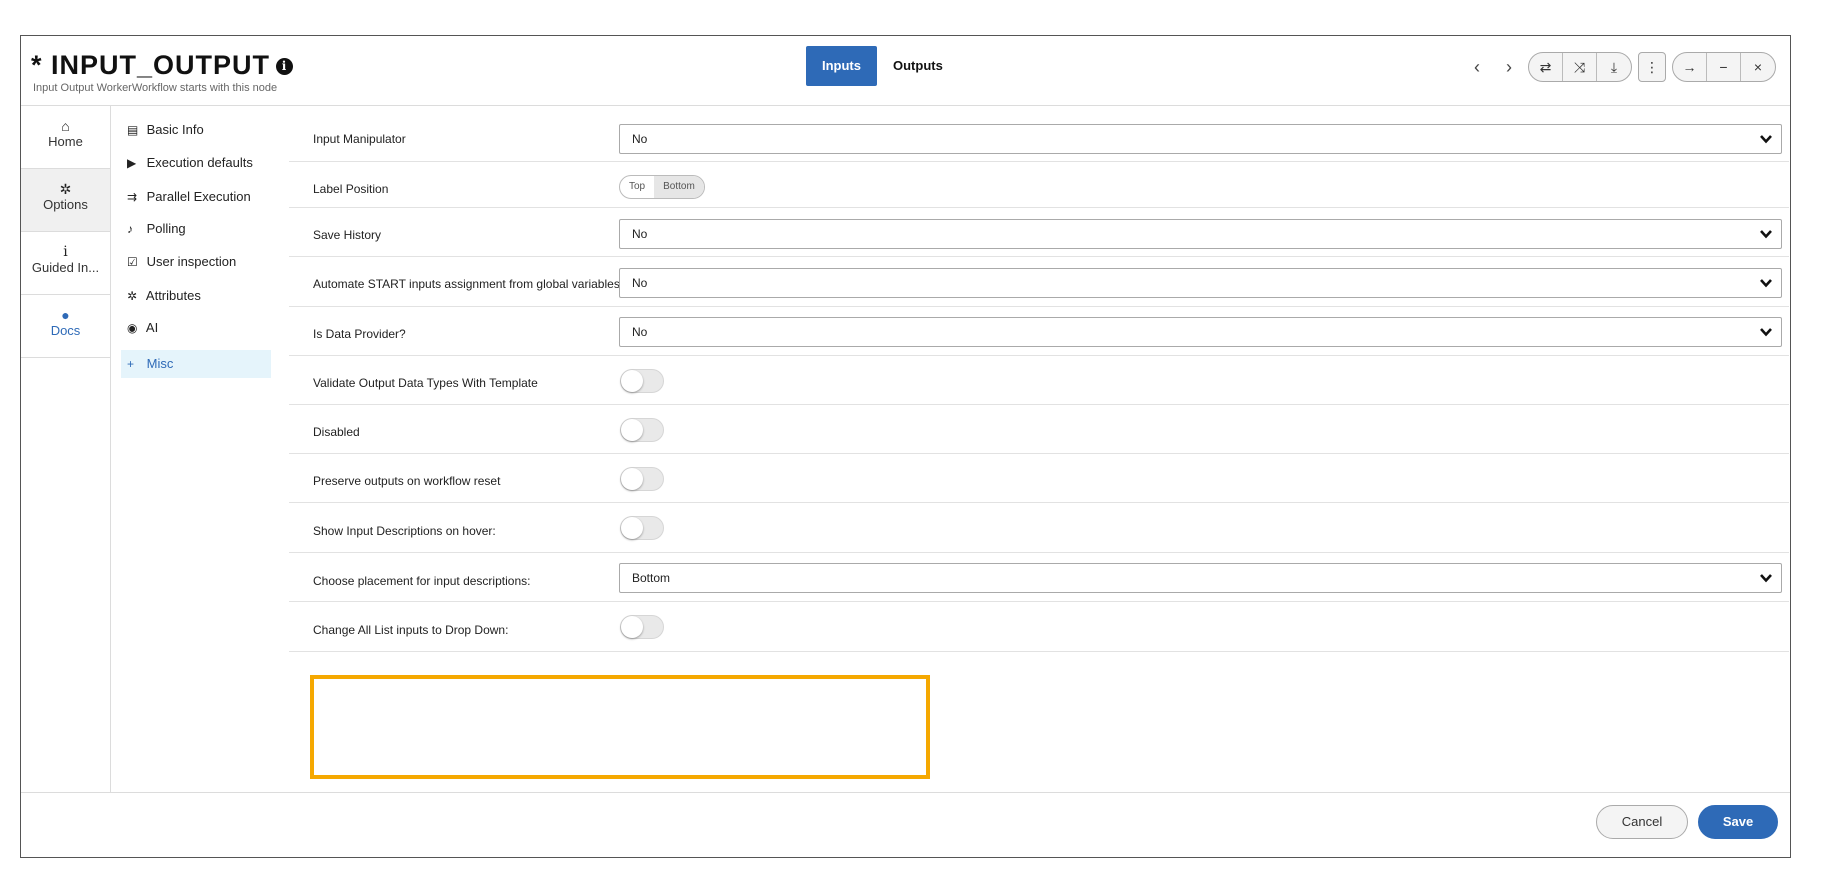 Image resolution: width=1826 pixels, height=872 pixels. Describe the element at coordinates (191, 261) in the screenshot. I see `submenu-item-label: User inspection` at that location.